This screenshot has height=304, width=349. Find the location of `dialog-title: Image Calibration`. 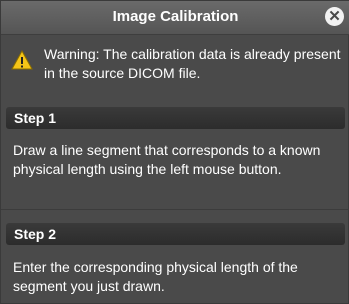

dialog-title: Image Calibration is located at coordinates (175, 16).